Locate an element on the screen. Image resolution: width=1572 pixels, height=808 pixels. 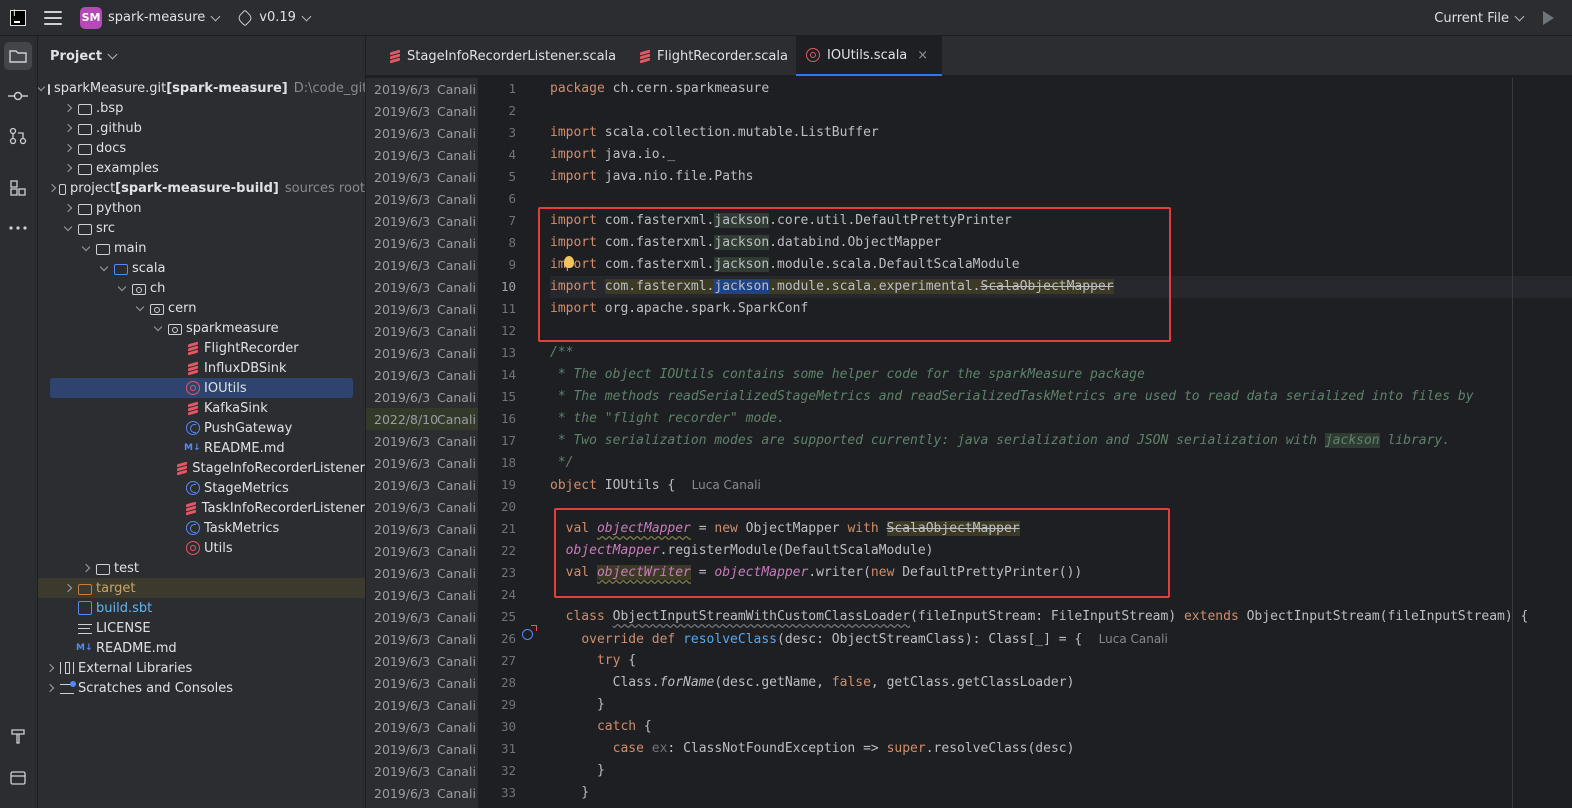
tree-item: StageMetrics is located at coordinates (201, 488).